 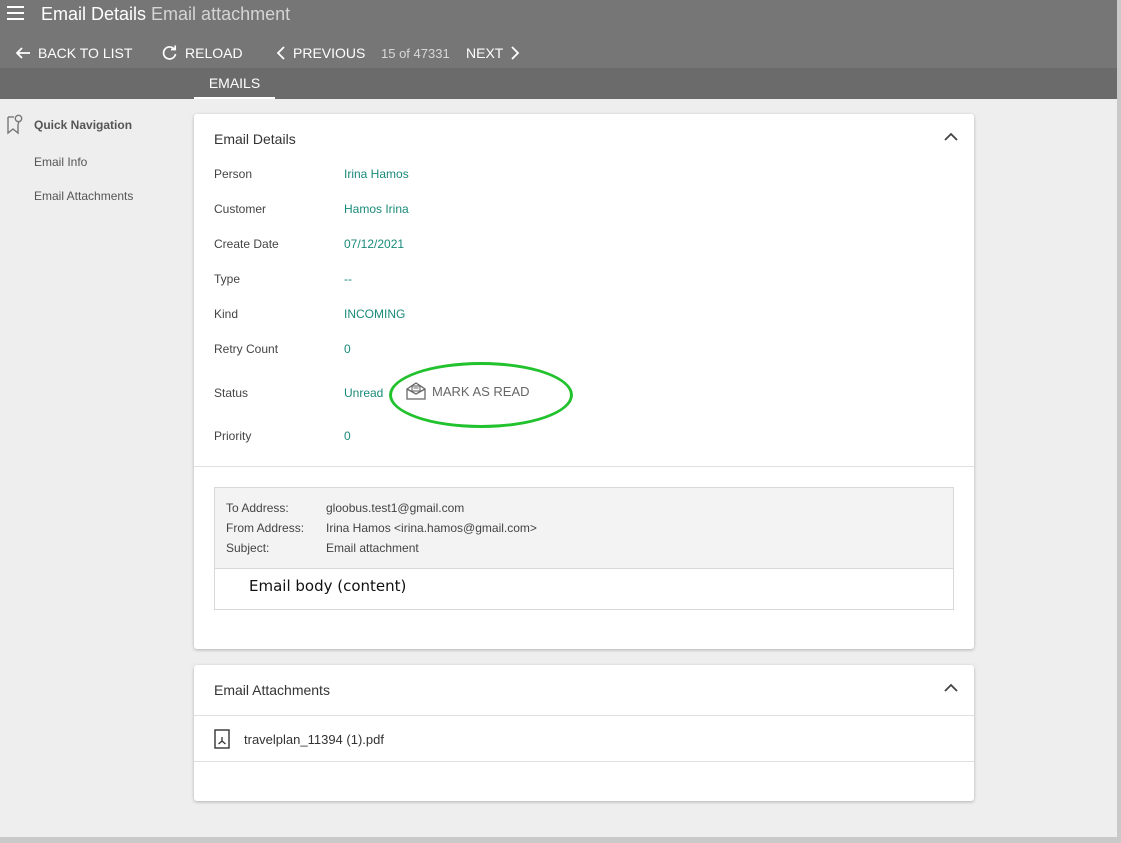 What do you see at coordinates (222, 739) in the screenshot?
I see `pdf-file-icon` at bounding box center [222, 739].